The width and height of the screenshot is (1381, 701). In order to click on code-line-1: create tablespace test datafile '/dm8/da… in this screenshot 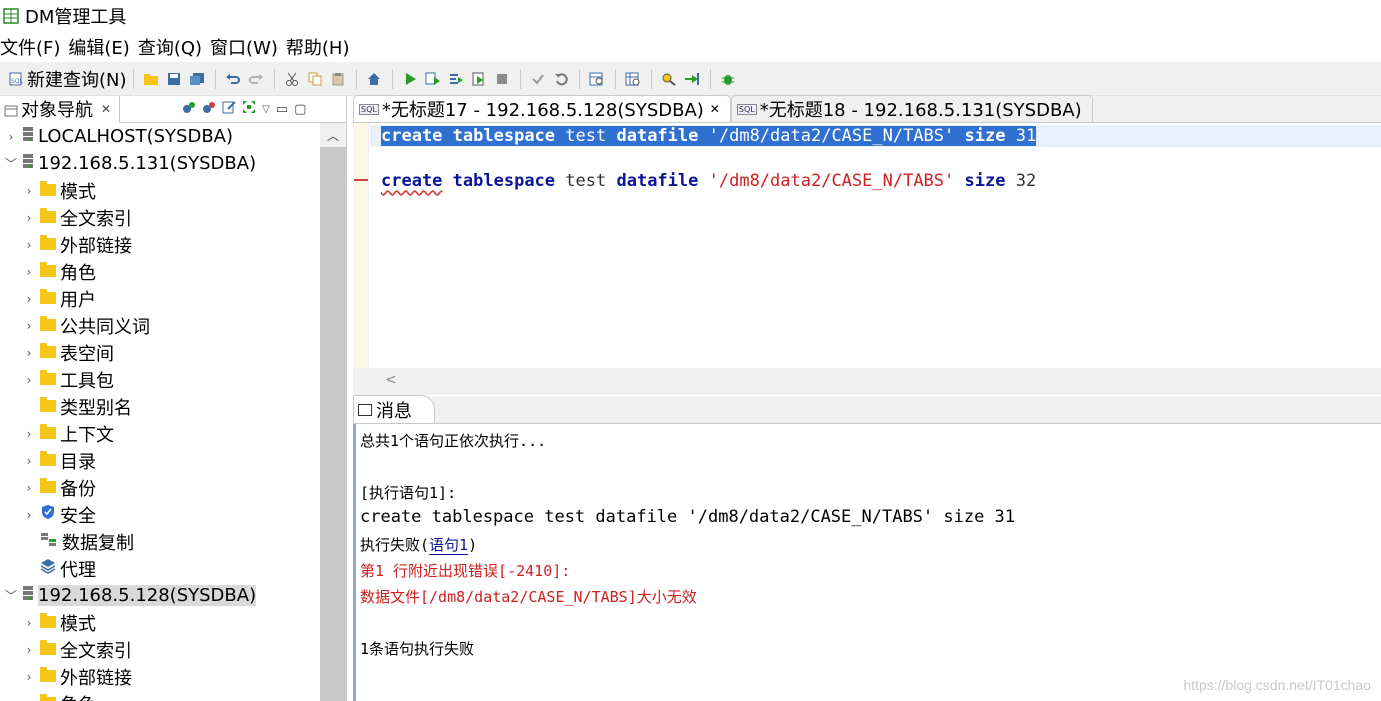, I will do `click(709, 136)`.